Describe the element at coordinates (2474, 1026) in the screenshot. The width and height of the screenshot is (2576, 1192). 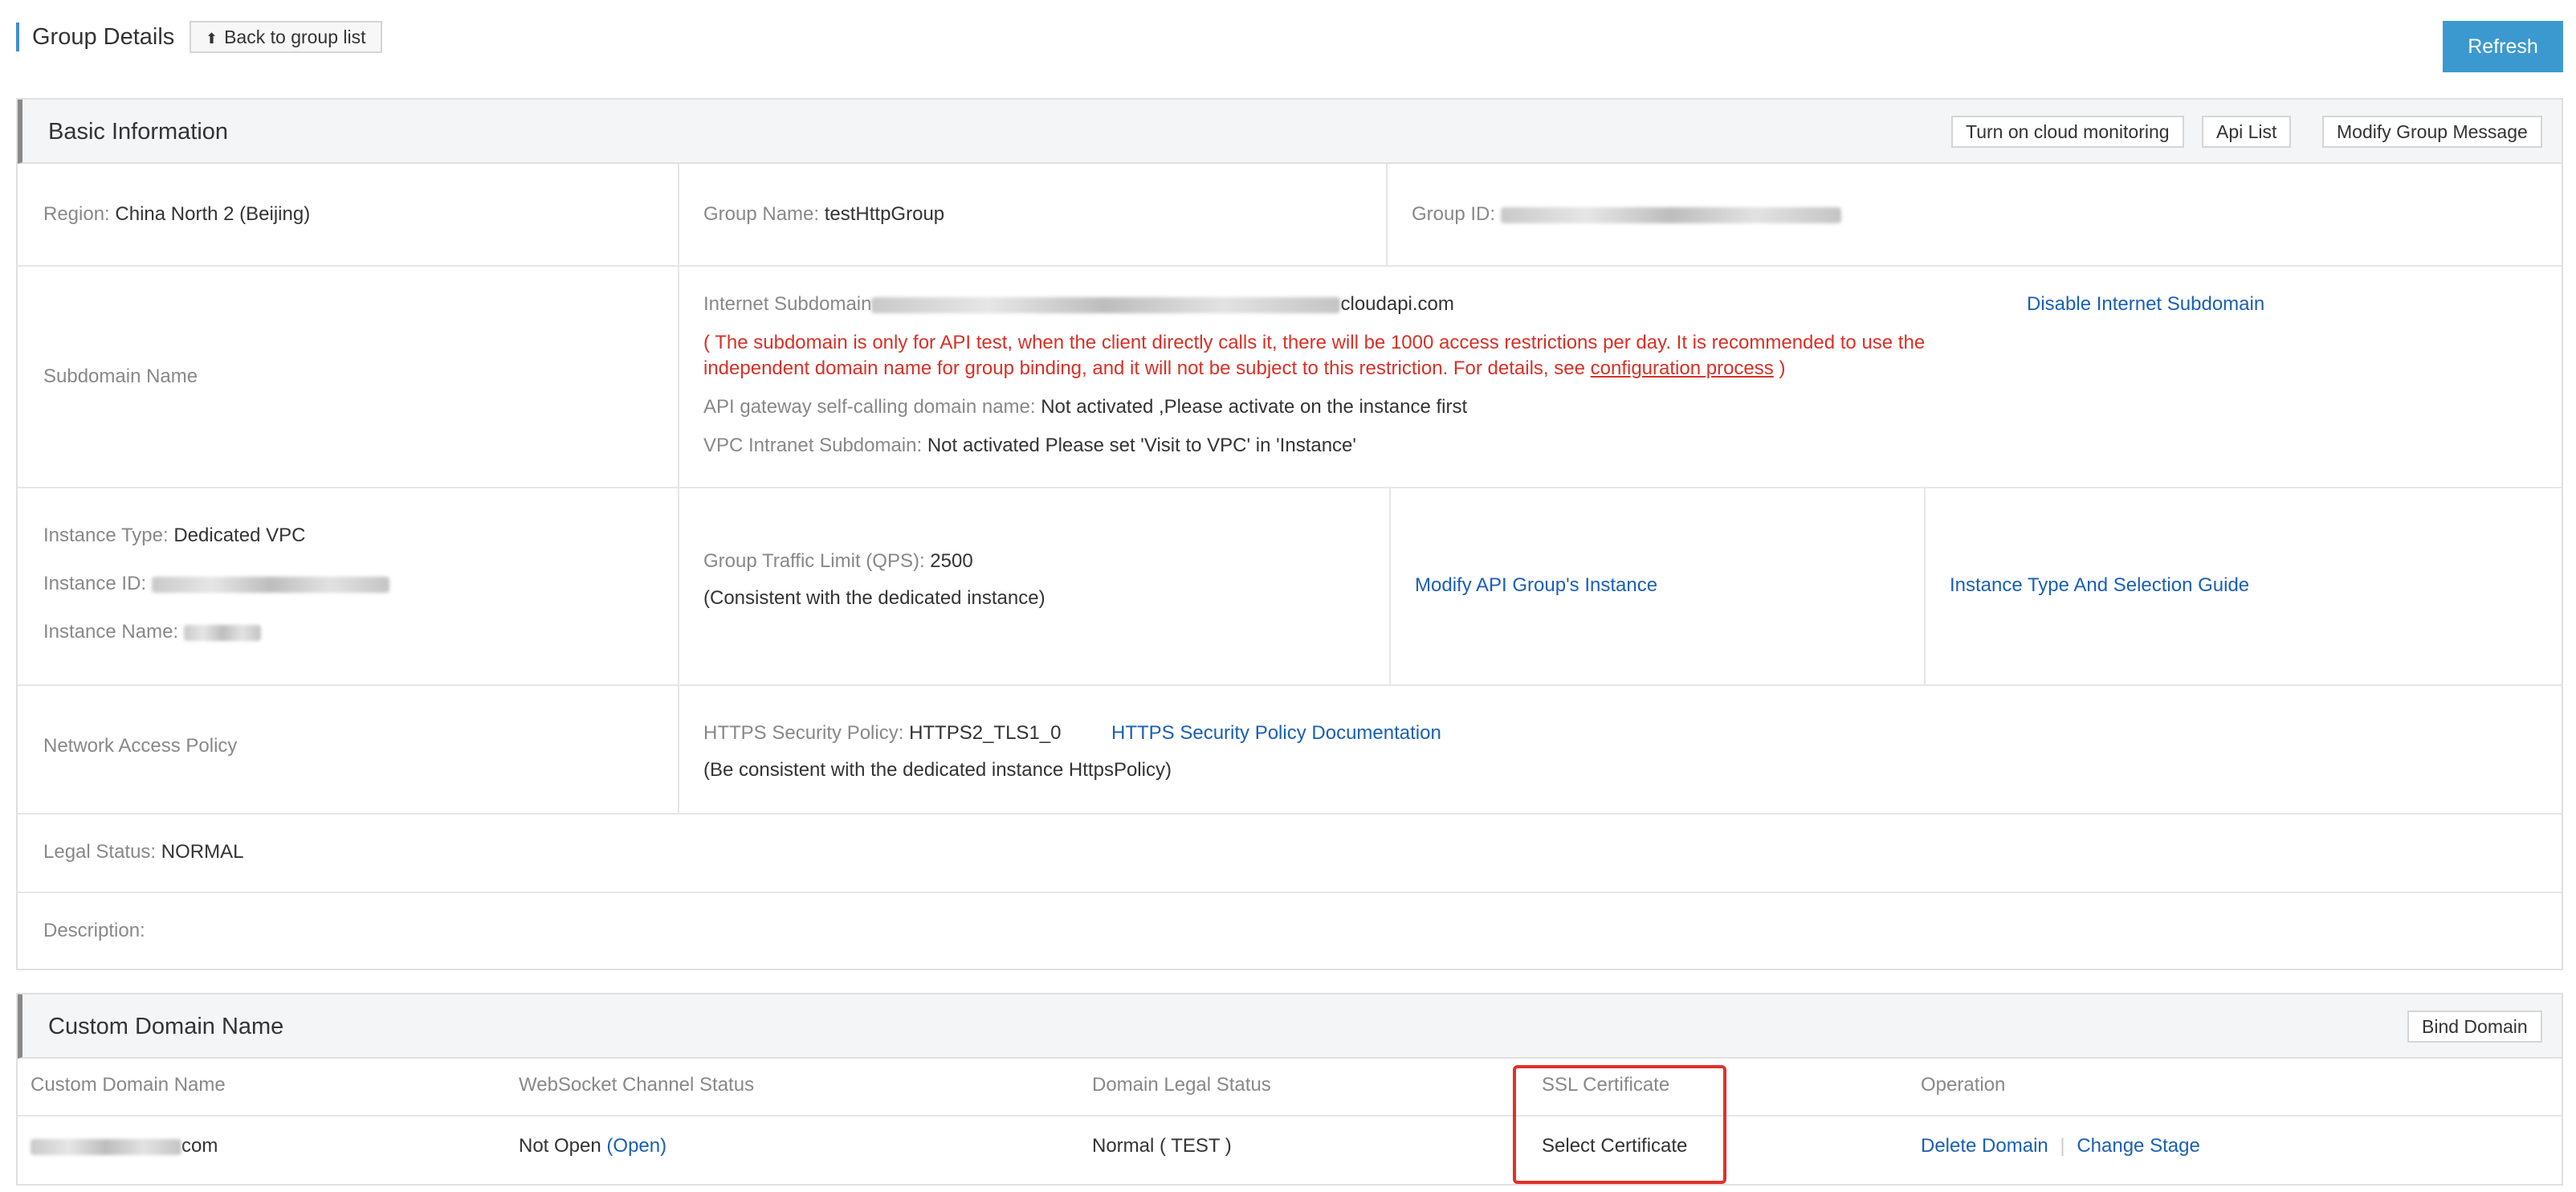
I see `bind-domain-button: Bind Domain` at that location.